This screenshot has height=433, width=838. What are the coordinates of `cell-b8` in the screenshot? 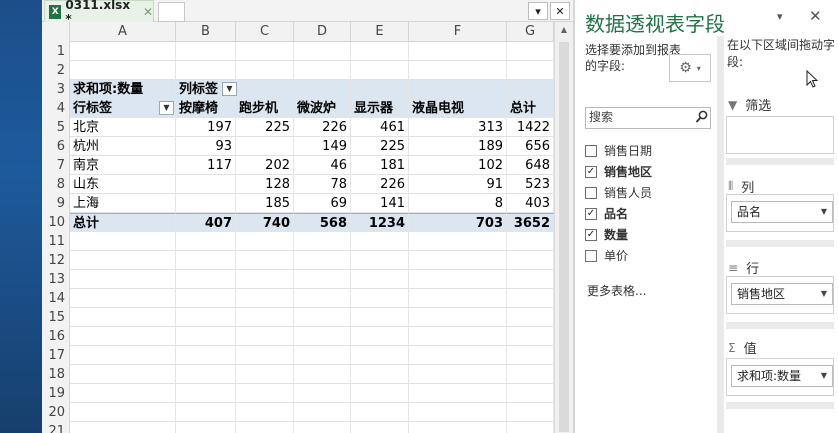 It's located at (206, 184).